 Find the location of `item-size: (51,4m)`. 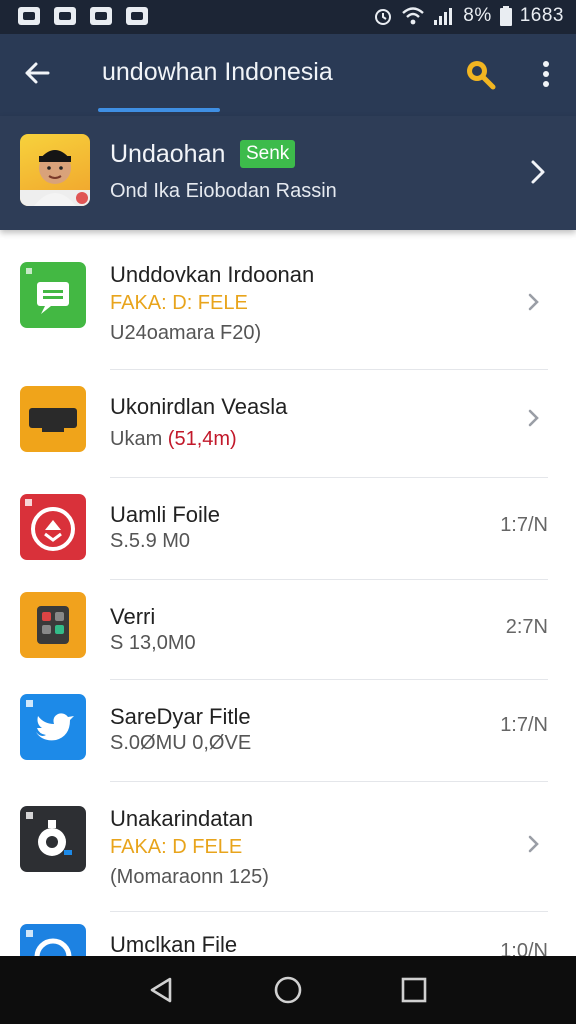

item-size: (51,4m) is located at coordinates (202, 439).